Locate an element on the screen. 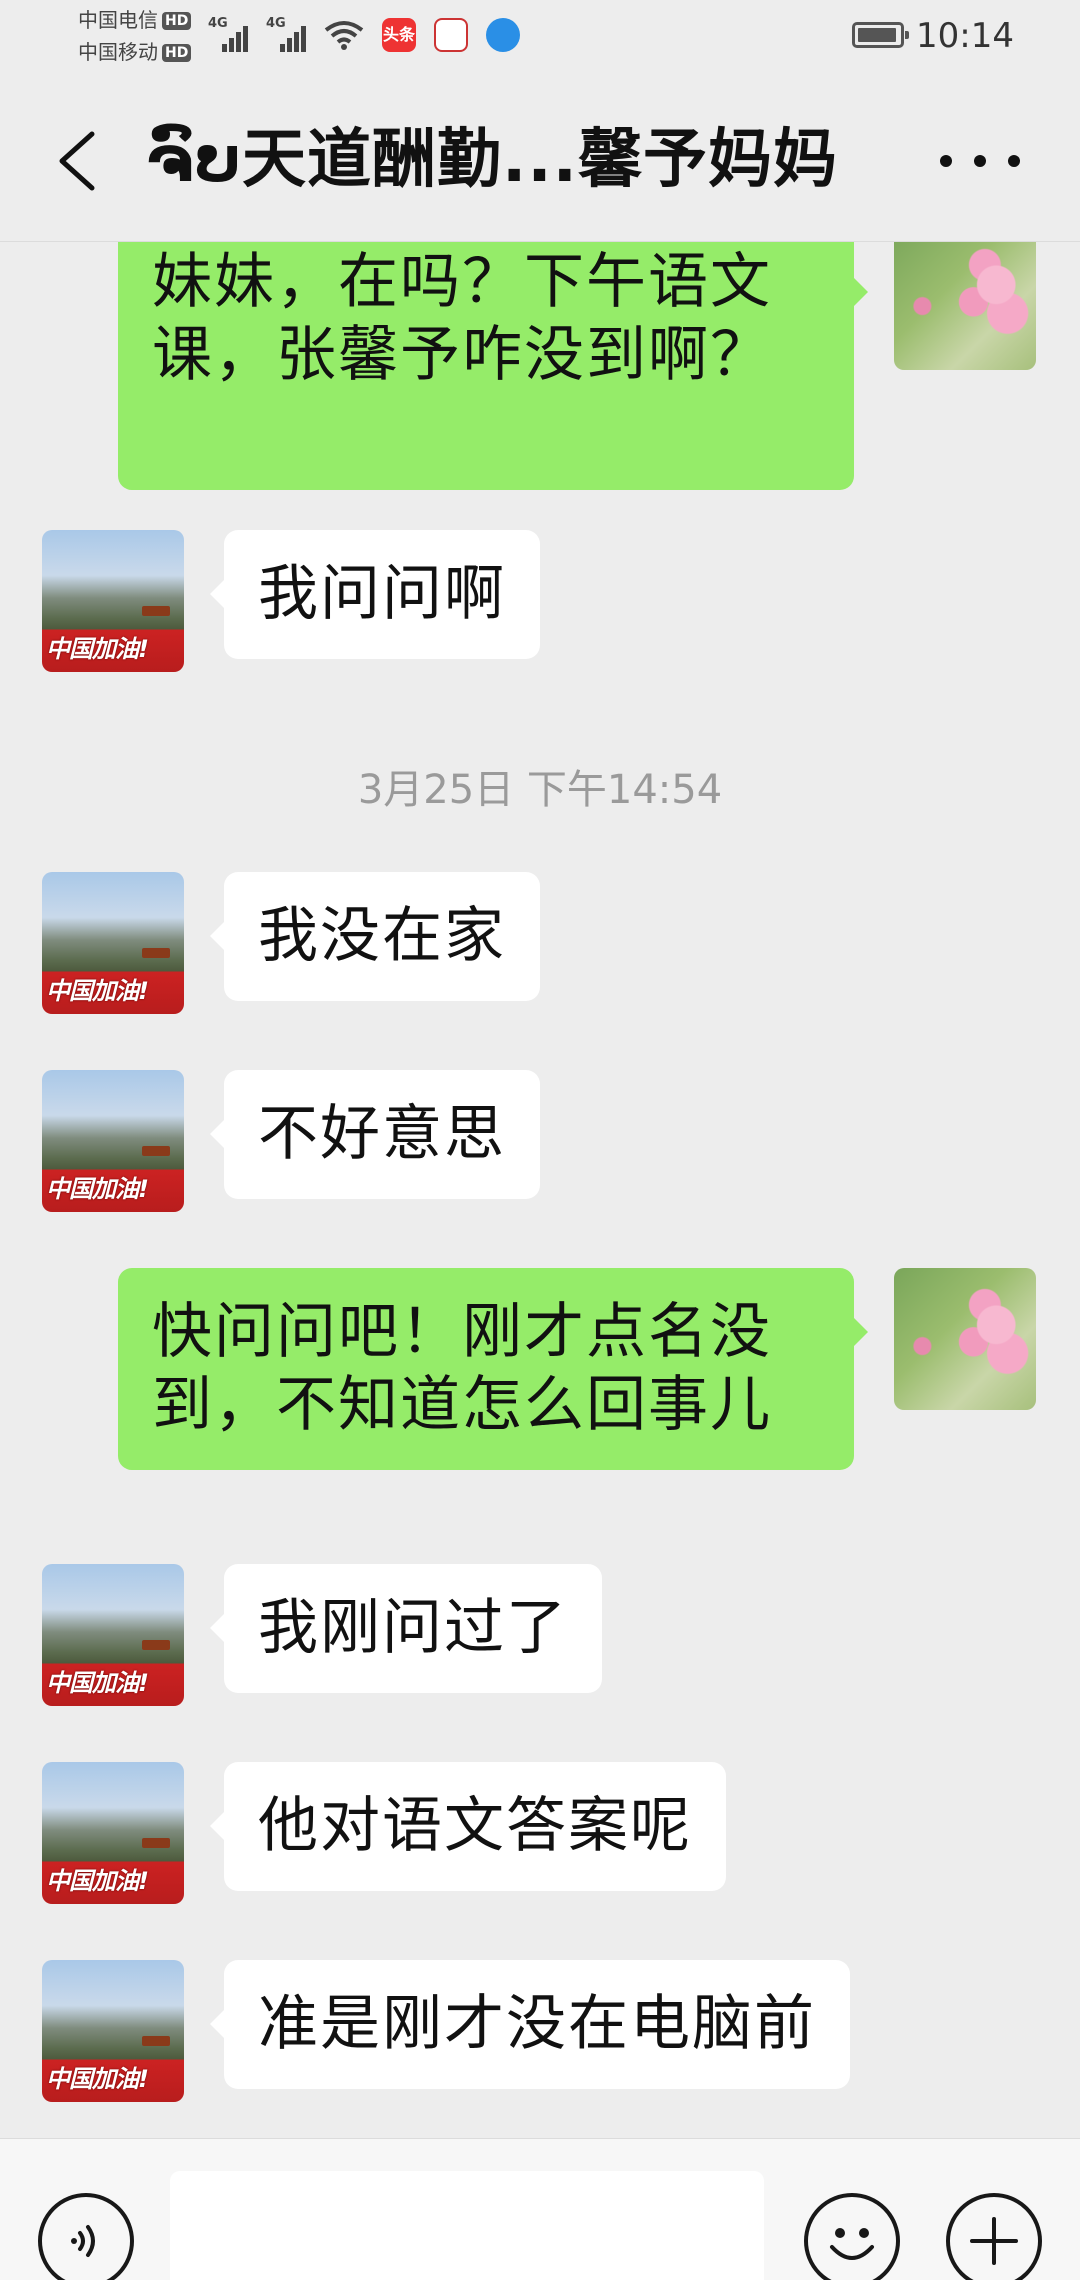  incoming-bubble: 我没在家 is located at coordinates (375, 937).